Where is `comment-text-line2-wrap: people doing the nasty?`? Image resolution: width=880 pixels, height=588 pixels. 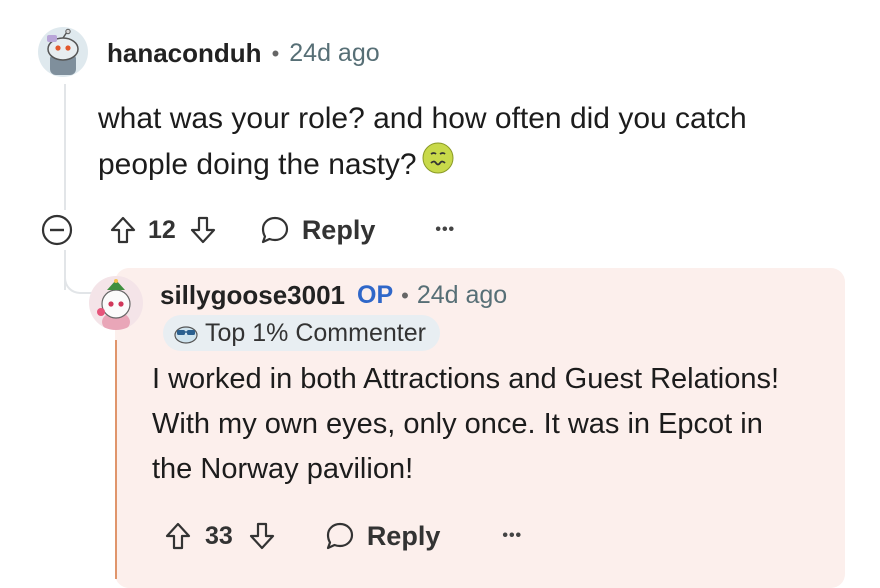
comment-text-line2-wrap: people doing the nasty? is located at coordinates (458, 164).